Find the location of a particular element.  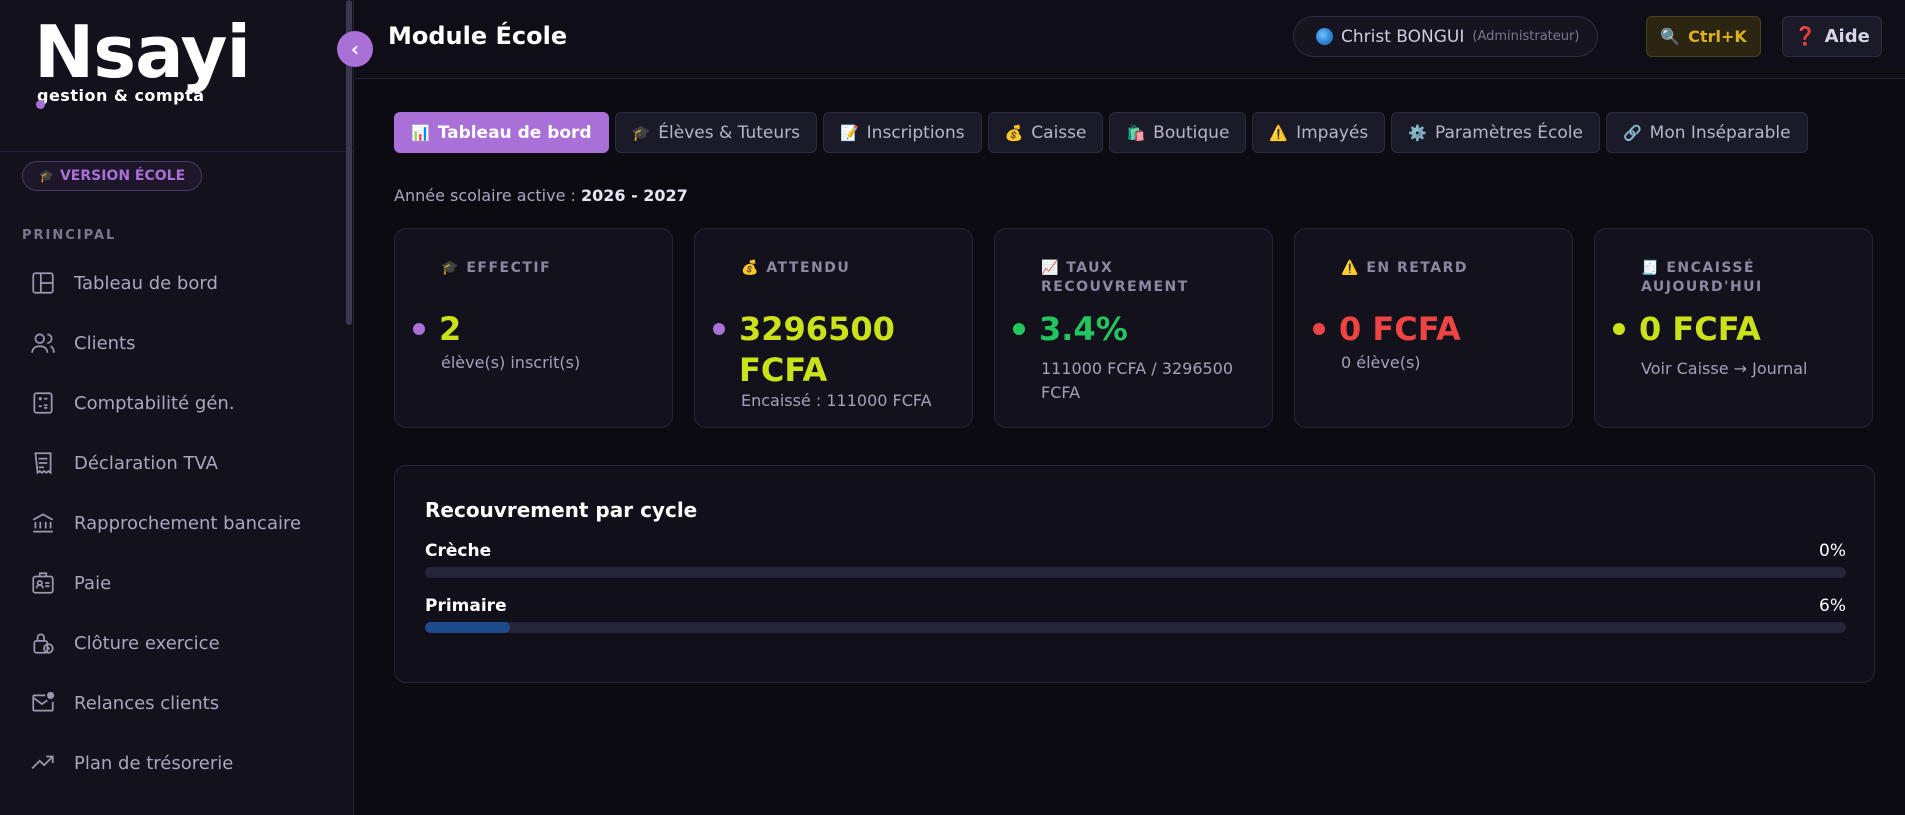

section-label-principal: PRINCIPAL is located at coordinates (69, 235).